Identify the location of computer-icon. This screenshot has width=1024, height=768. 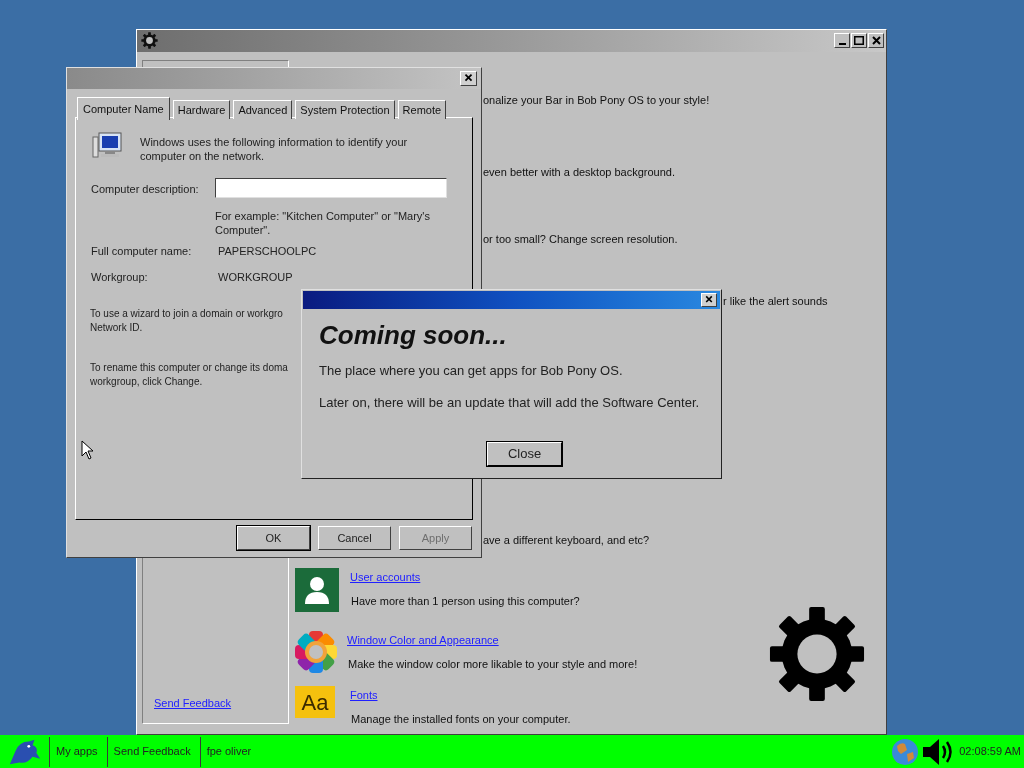
(107, 146).